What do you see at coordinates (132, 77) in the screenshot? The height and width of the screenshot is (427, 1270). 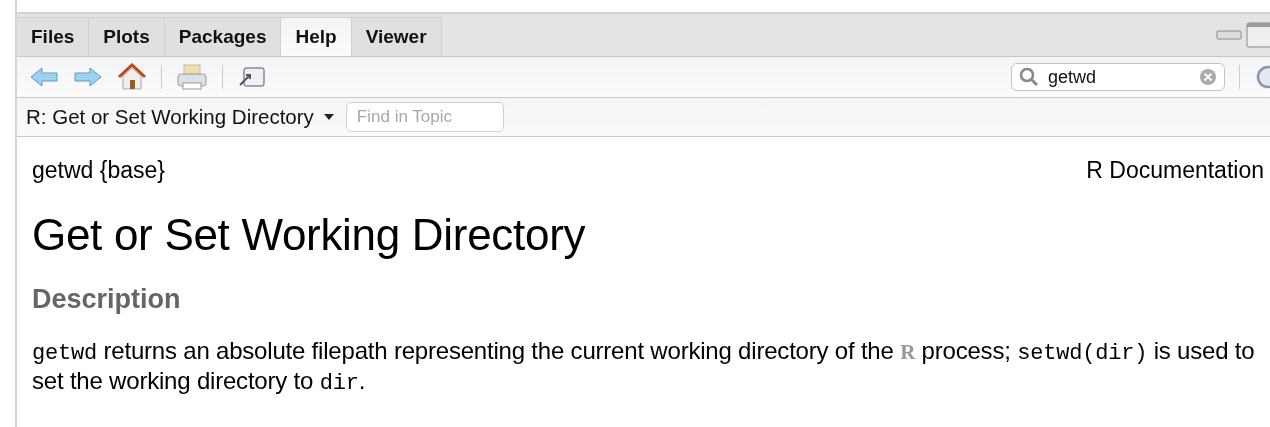 I see `home-icon` at bounding box center [132, 77].